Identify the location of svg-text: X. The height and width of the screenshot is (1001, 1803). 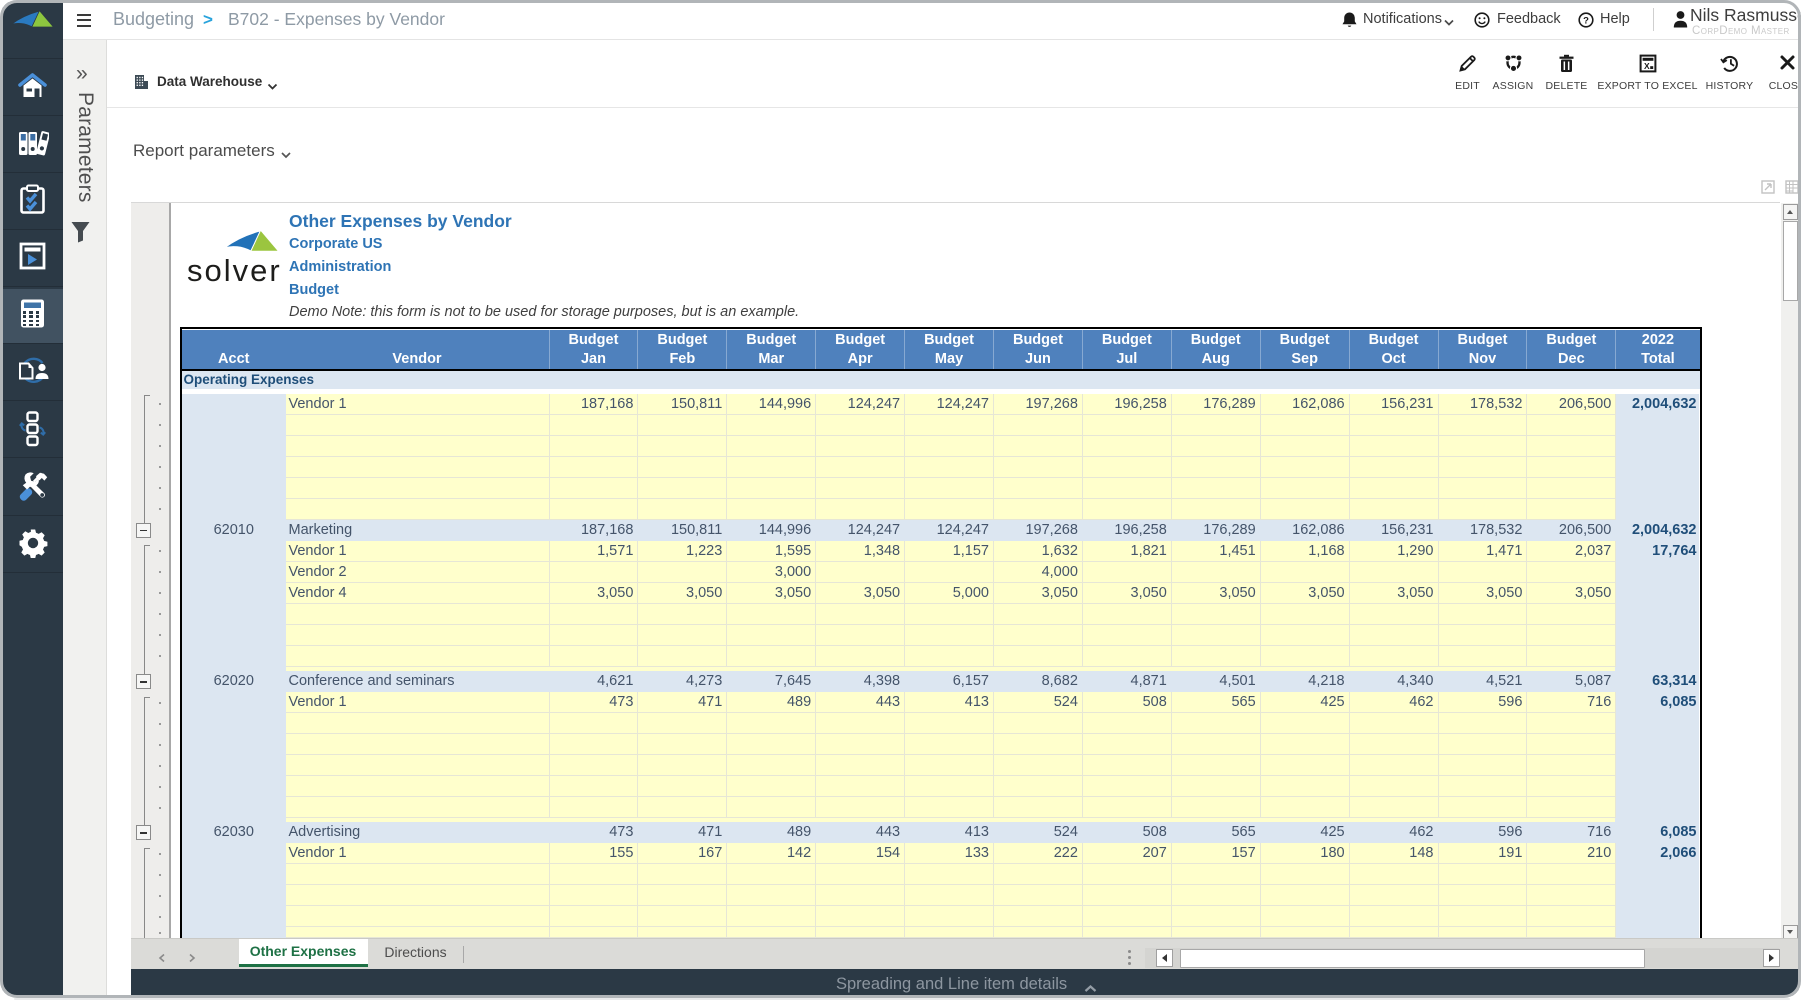
(1647, 66).